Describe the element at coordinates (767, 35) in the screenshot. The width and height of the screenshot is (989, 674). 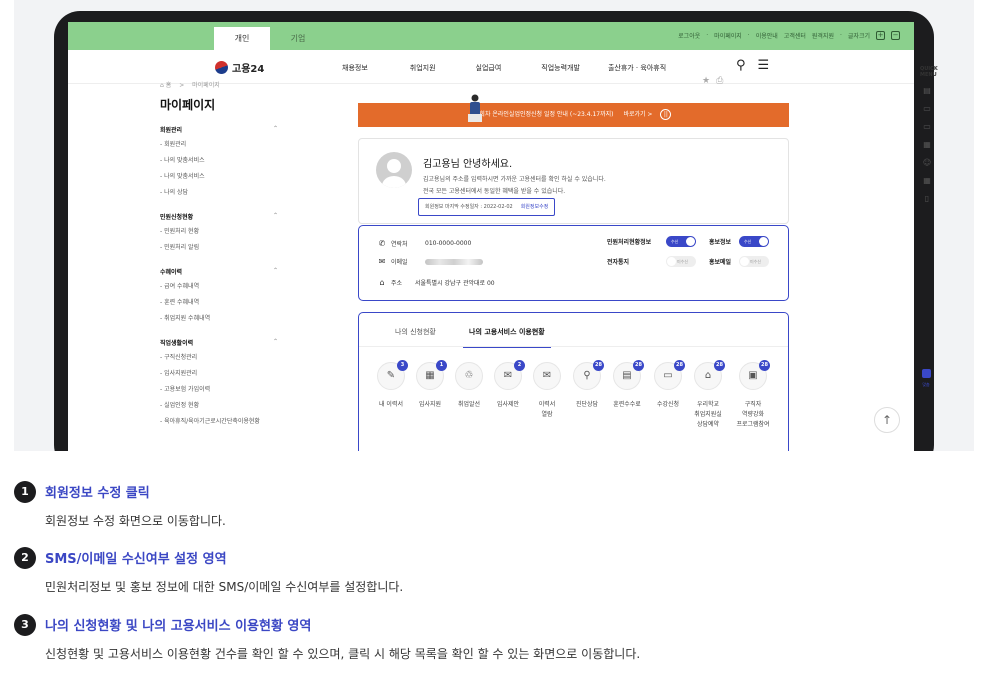
I see `guide-link: 이용안내` at that location.